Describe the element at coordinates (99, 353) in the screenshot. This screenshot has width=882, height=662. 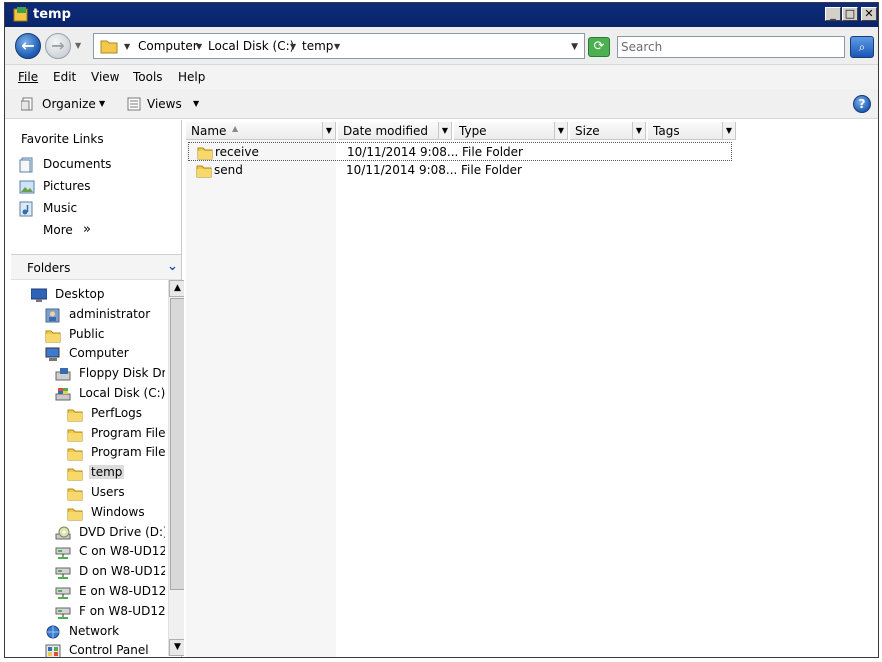
I see `folder-tree-label: Computer` at that location.